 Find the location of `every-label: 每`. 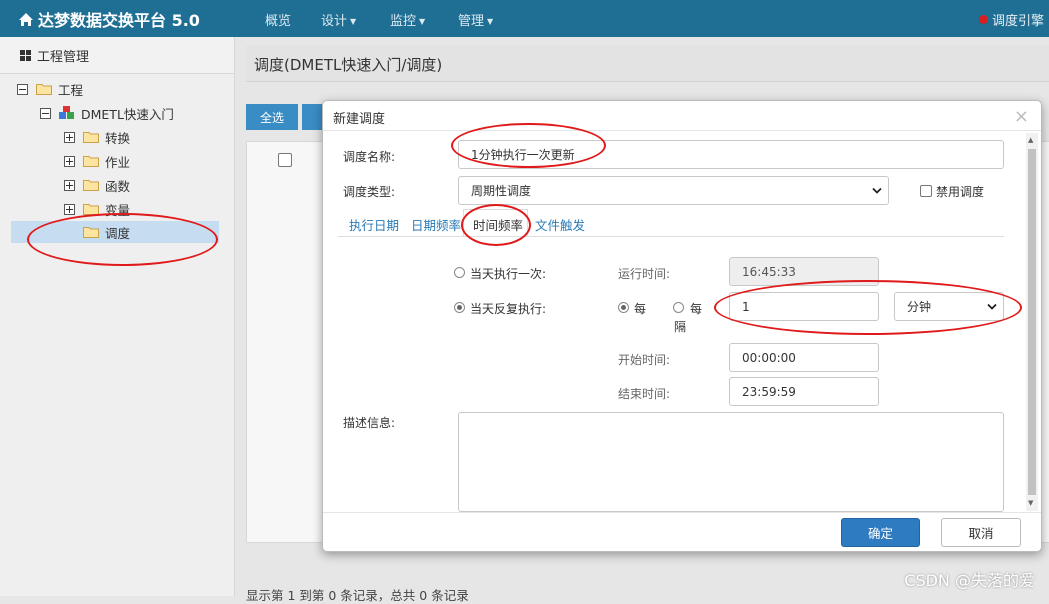

every-label: 每 is located at coordinates (640, 309).